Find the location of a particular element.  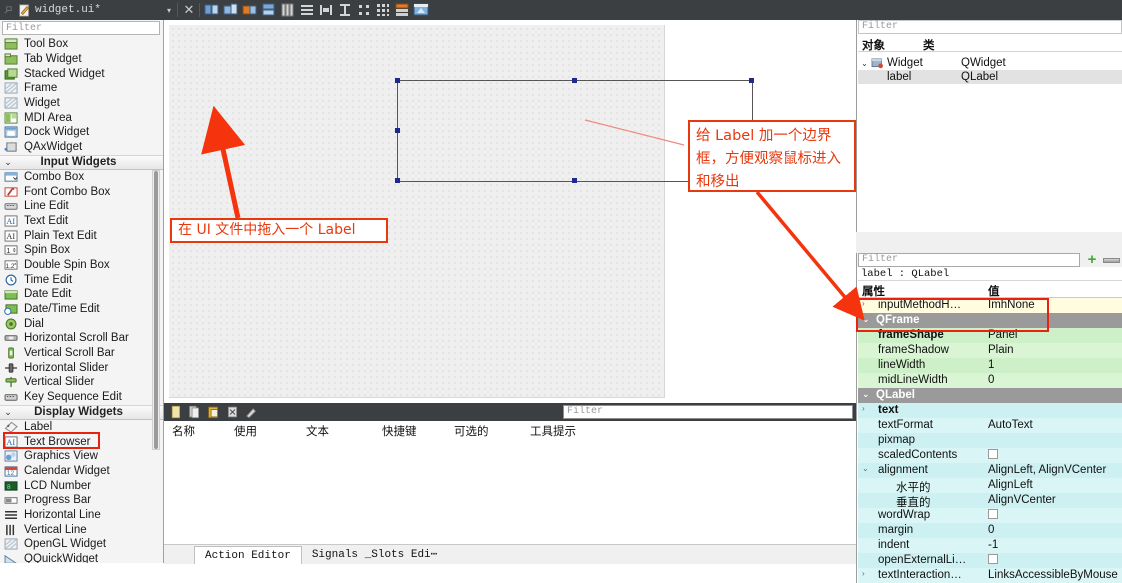

property-row-qlabel: ⌄ QLabel is located at coordinates (990, 395).